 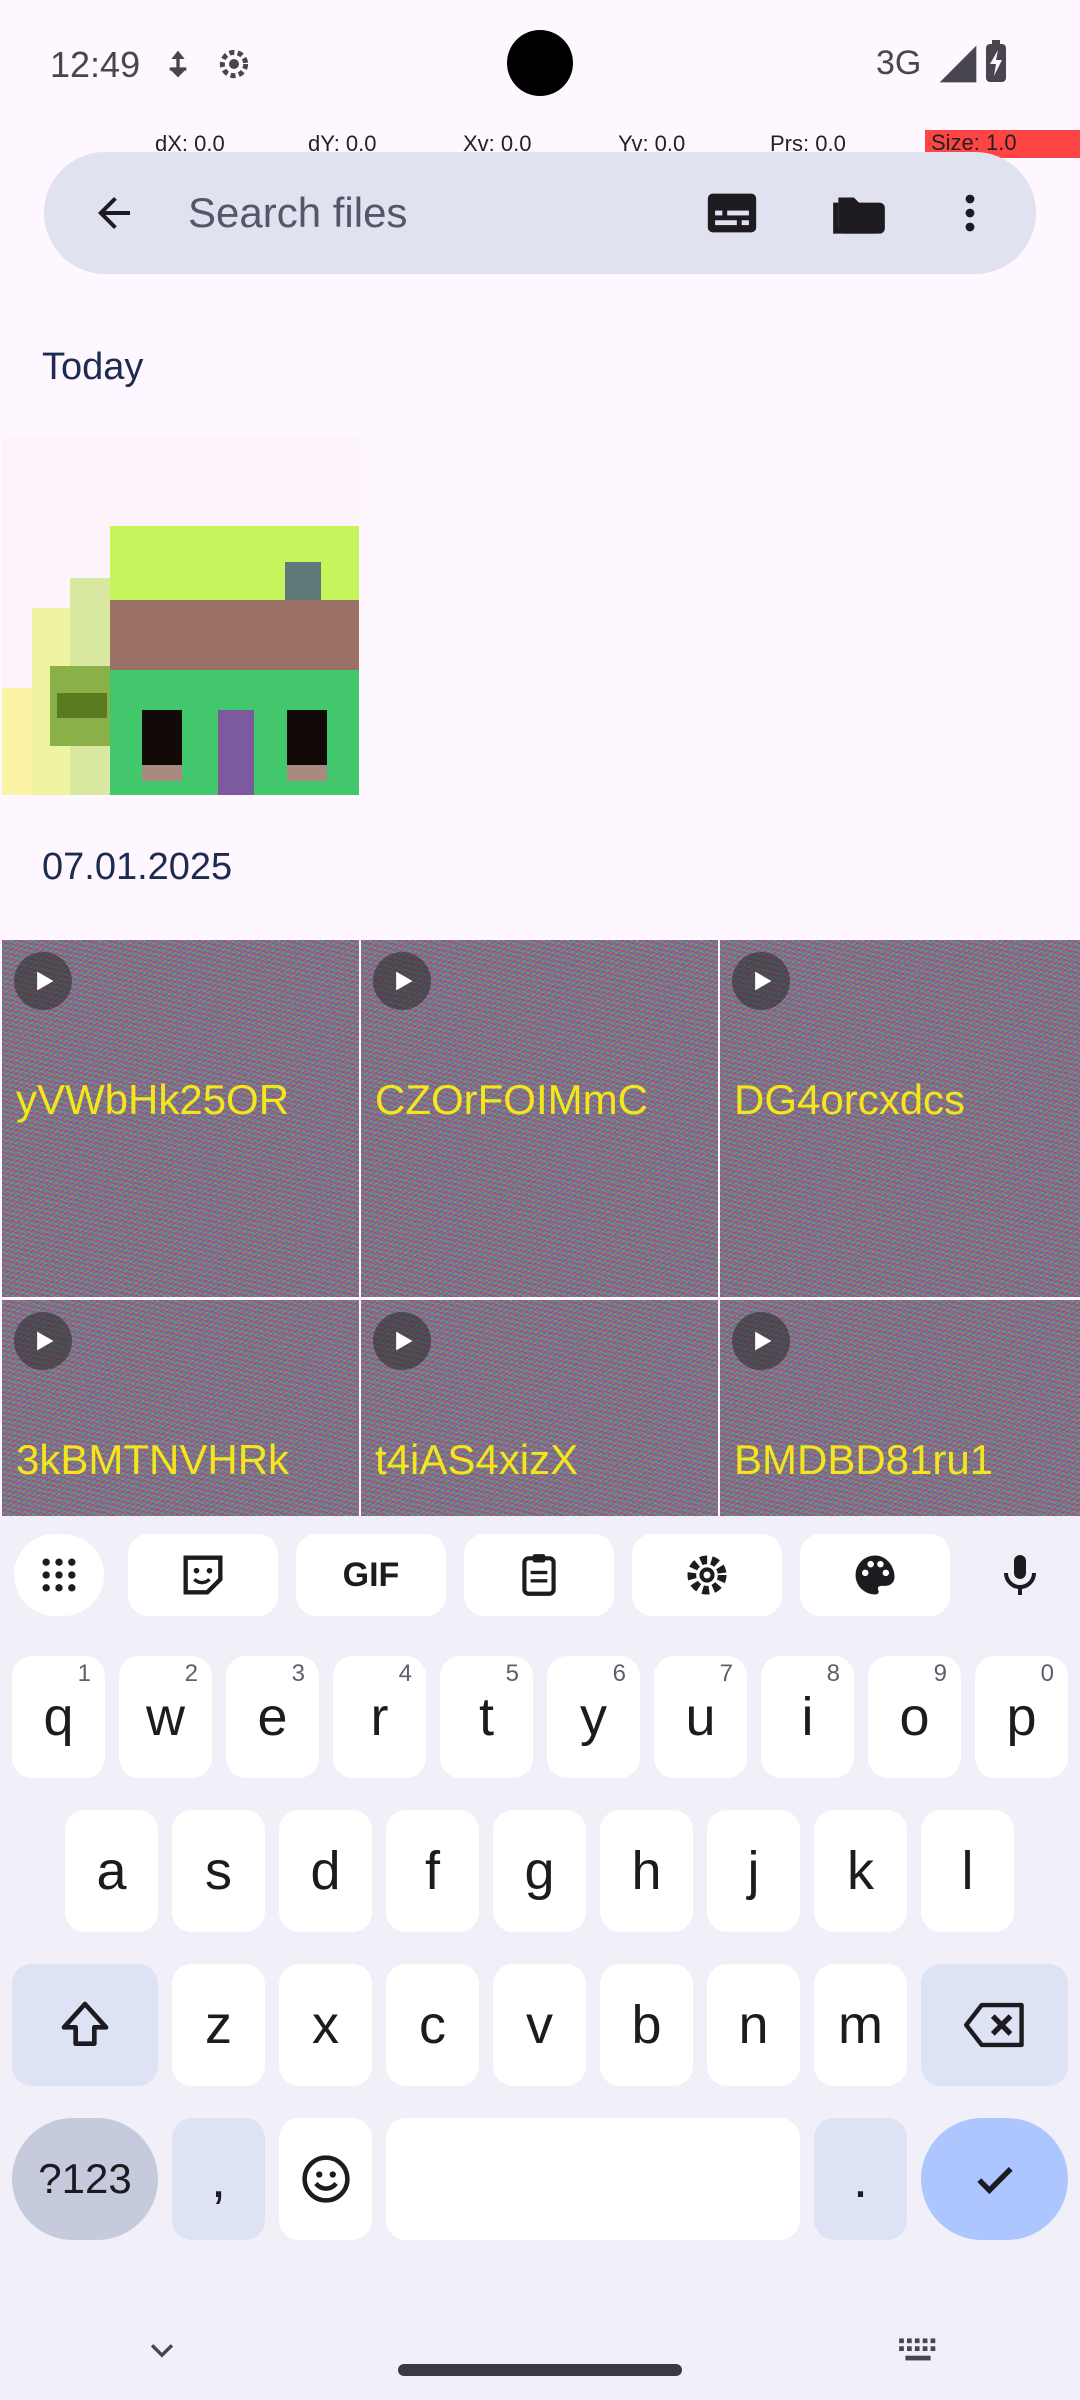 I want to click on key-a: a, so click(x=111, y=1871).